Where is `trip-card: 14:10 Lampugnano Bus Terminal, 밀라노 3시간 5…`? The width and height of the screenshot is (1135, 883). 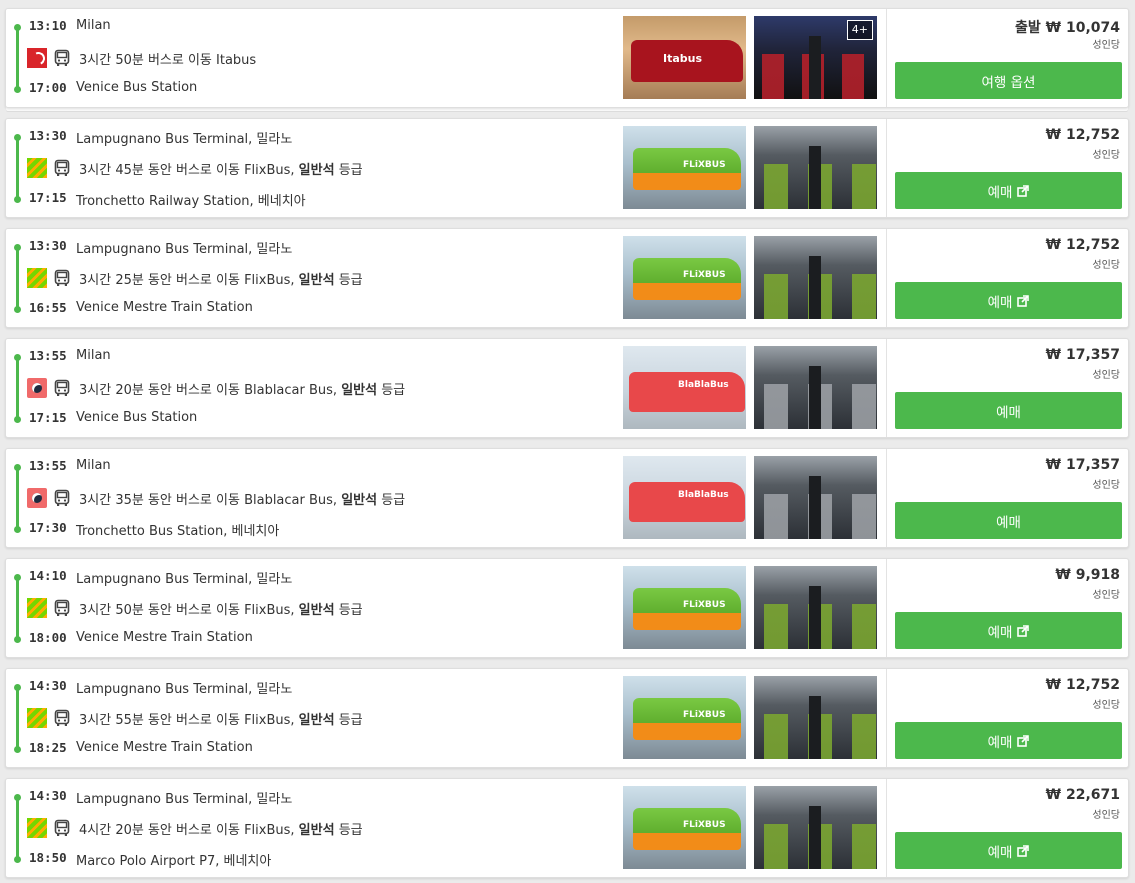 trip-card: 14:10 Lampugnano Bus Terminal, 밀라노 3시간 5… is located at coordinates (567, 608).